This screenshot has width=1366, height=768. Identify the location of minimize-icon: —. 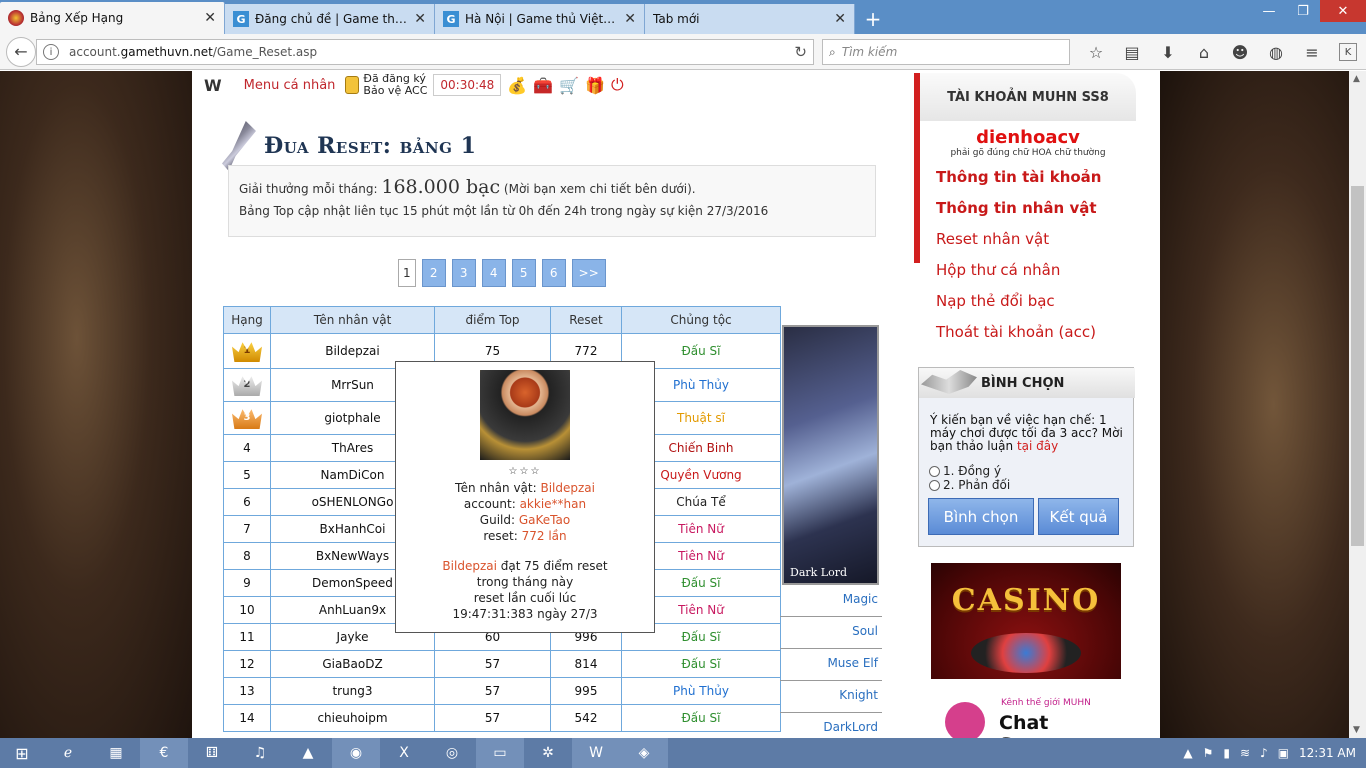
(1269, 11).